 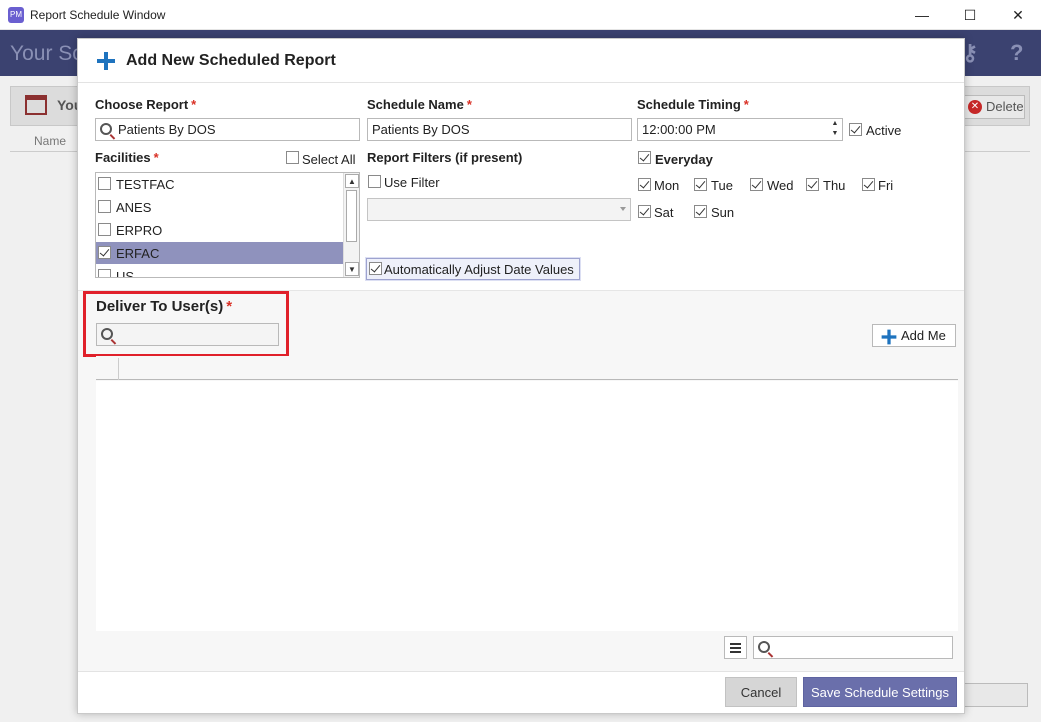 What do you see at coordinates (884, 130) in the screenshot?
I see `active-label: Active` at bounding box center [884, 130].